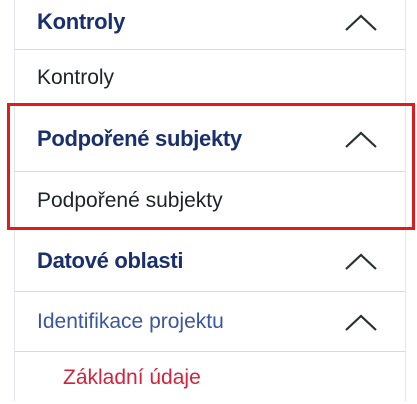 Image resolution: width=417 pixels, height=404 pixels. What do you see at coordinates (76, 77) in the screenshot?
I see `menu-item-label: Kontroly` at bounding box center [76, 77].